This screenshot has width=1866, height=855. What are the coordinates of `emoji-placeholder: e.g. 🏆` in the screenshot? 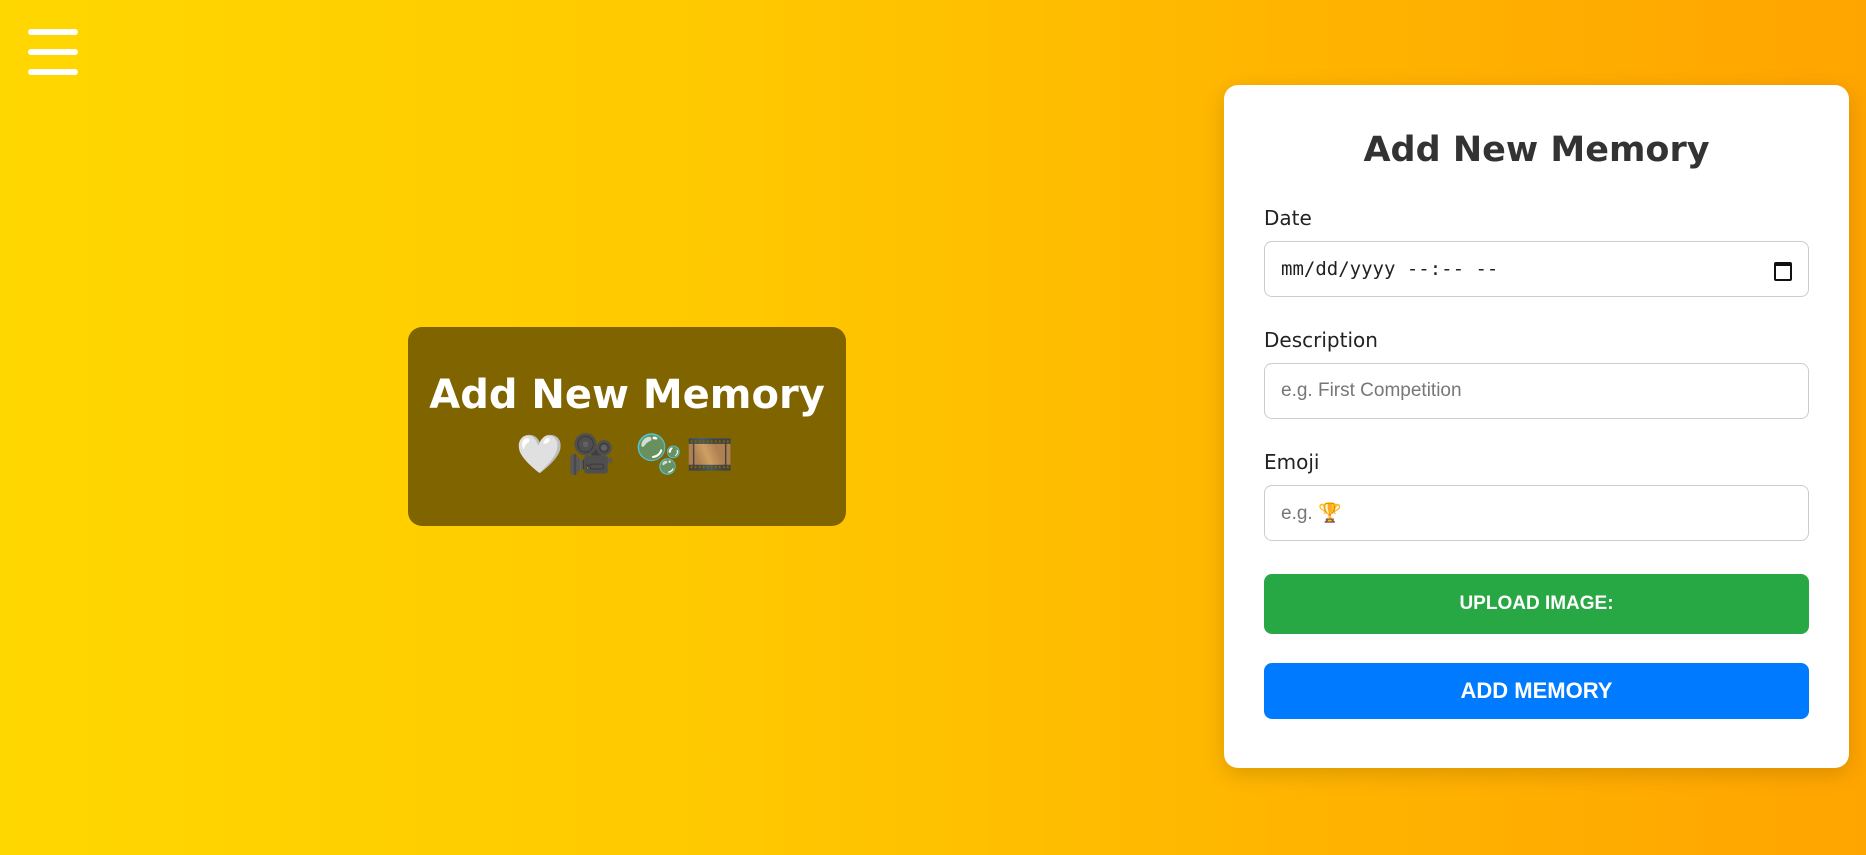 It's located at (1311, 513).